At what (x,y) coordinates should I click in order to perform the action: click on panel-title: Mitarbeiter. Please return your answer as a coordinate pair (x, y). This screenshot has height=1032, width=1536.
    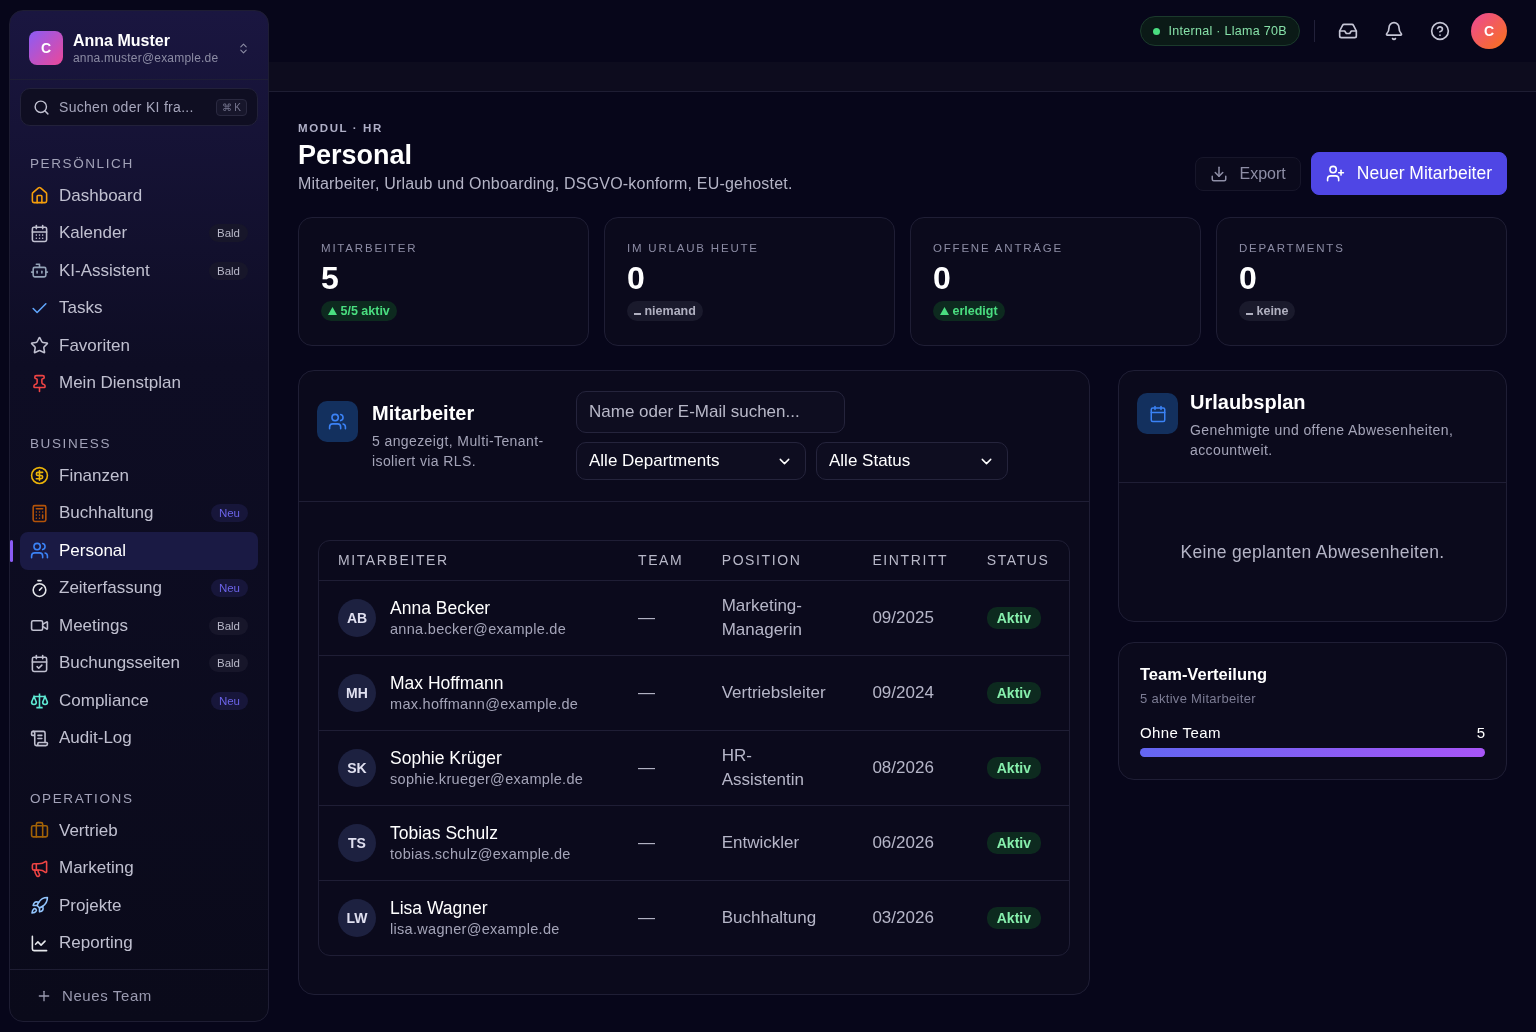
    Looking at the image, I should click on (424, 413).